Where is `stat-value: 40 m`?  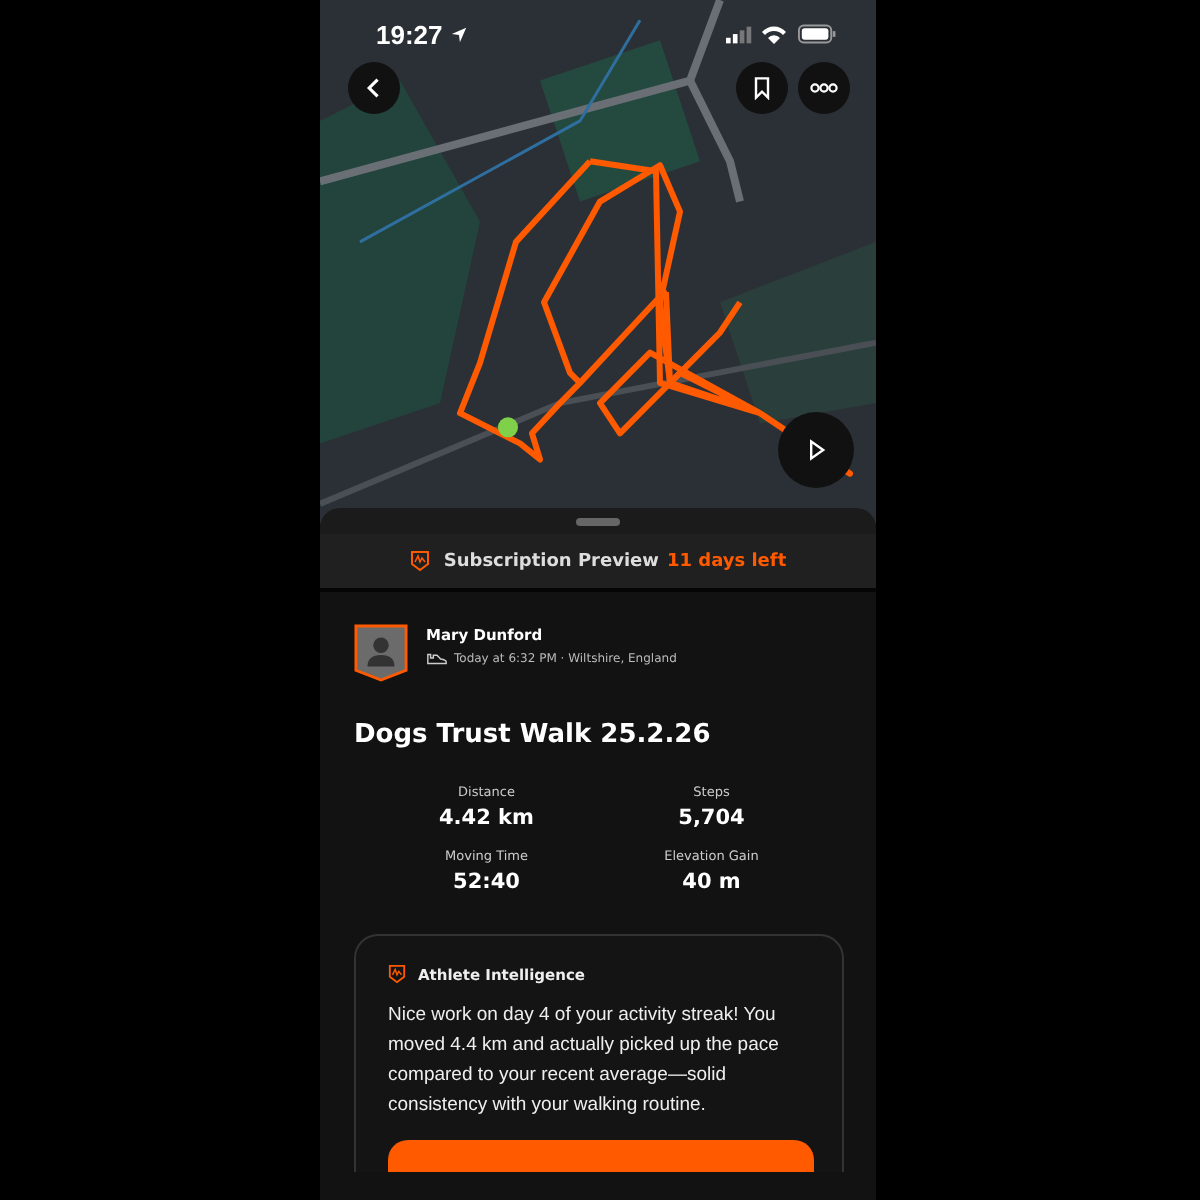
stat-value: 40 m is located at coordinates (711, 882).